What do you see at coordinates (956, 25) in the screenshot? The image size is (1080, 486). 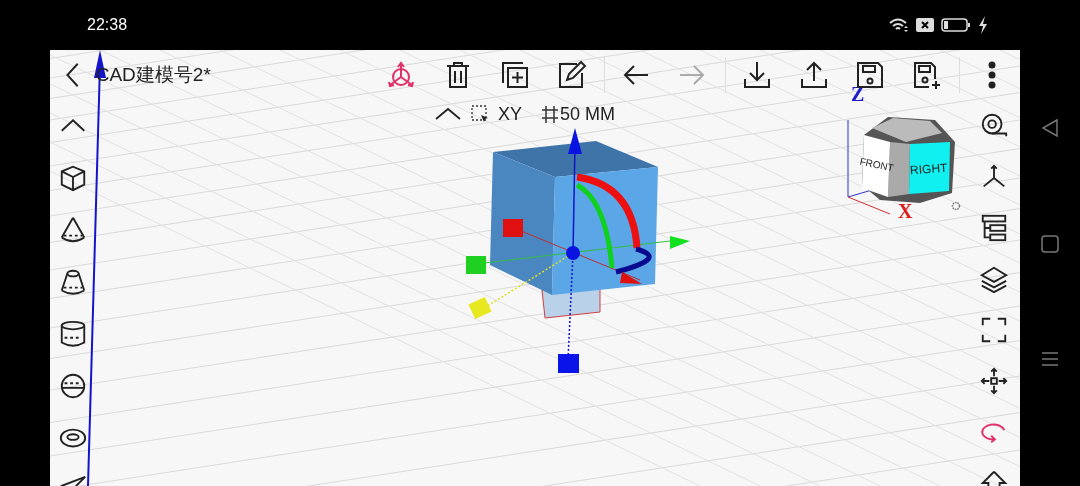 I see `battery-icon` at bounding box center [956, 25].